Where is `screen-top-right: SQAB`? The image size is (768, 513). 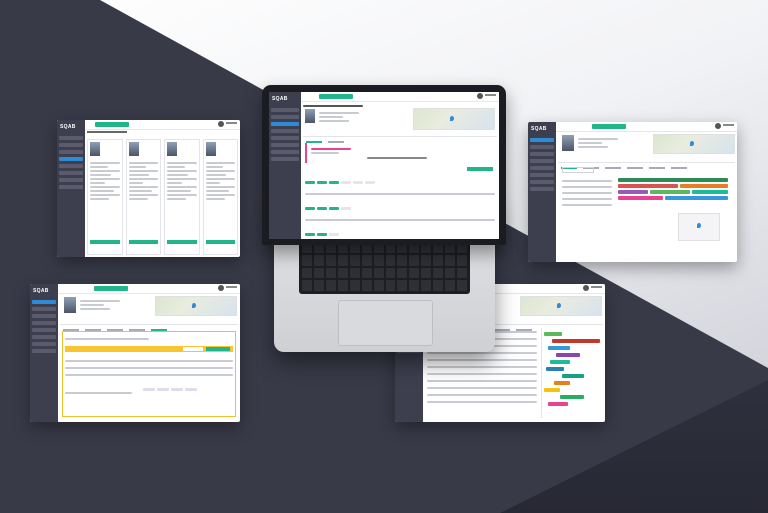 screen-top-right: SQAB is located at coordinates (632, 192).